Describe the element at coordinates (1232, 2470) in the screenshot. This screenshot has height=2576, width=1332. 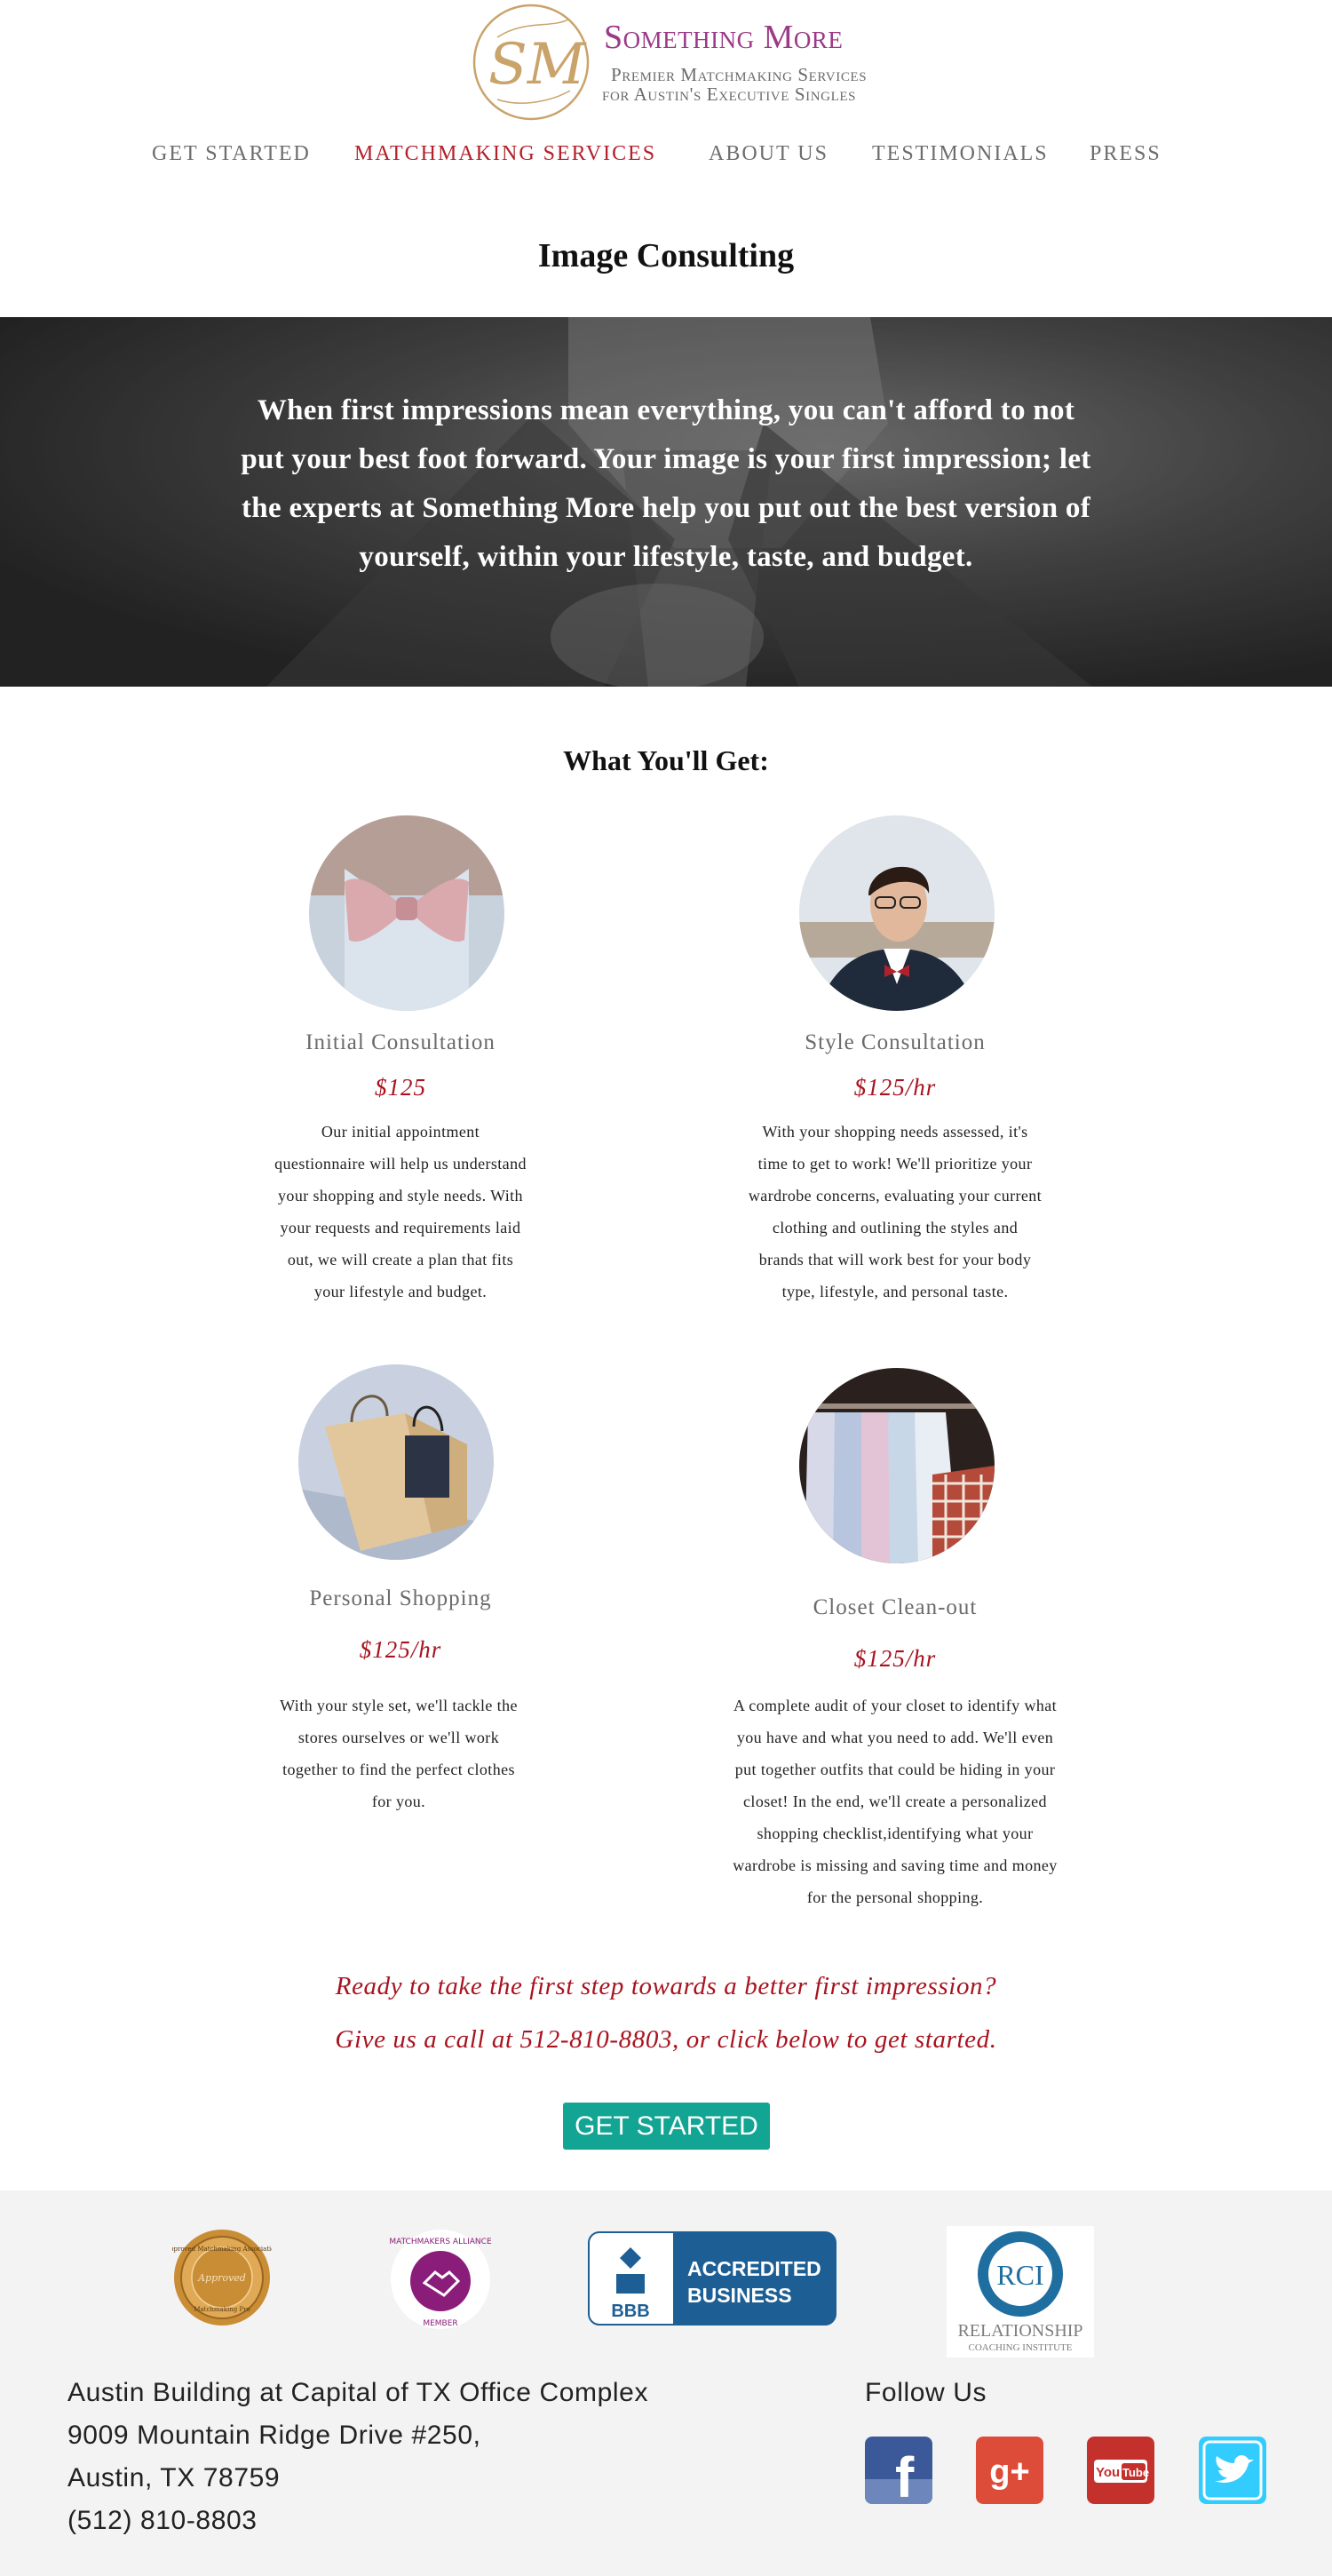
I see `twitter-icon` at that location.